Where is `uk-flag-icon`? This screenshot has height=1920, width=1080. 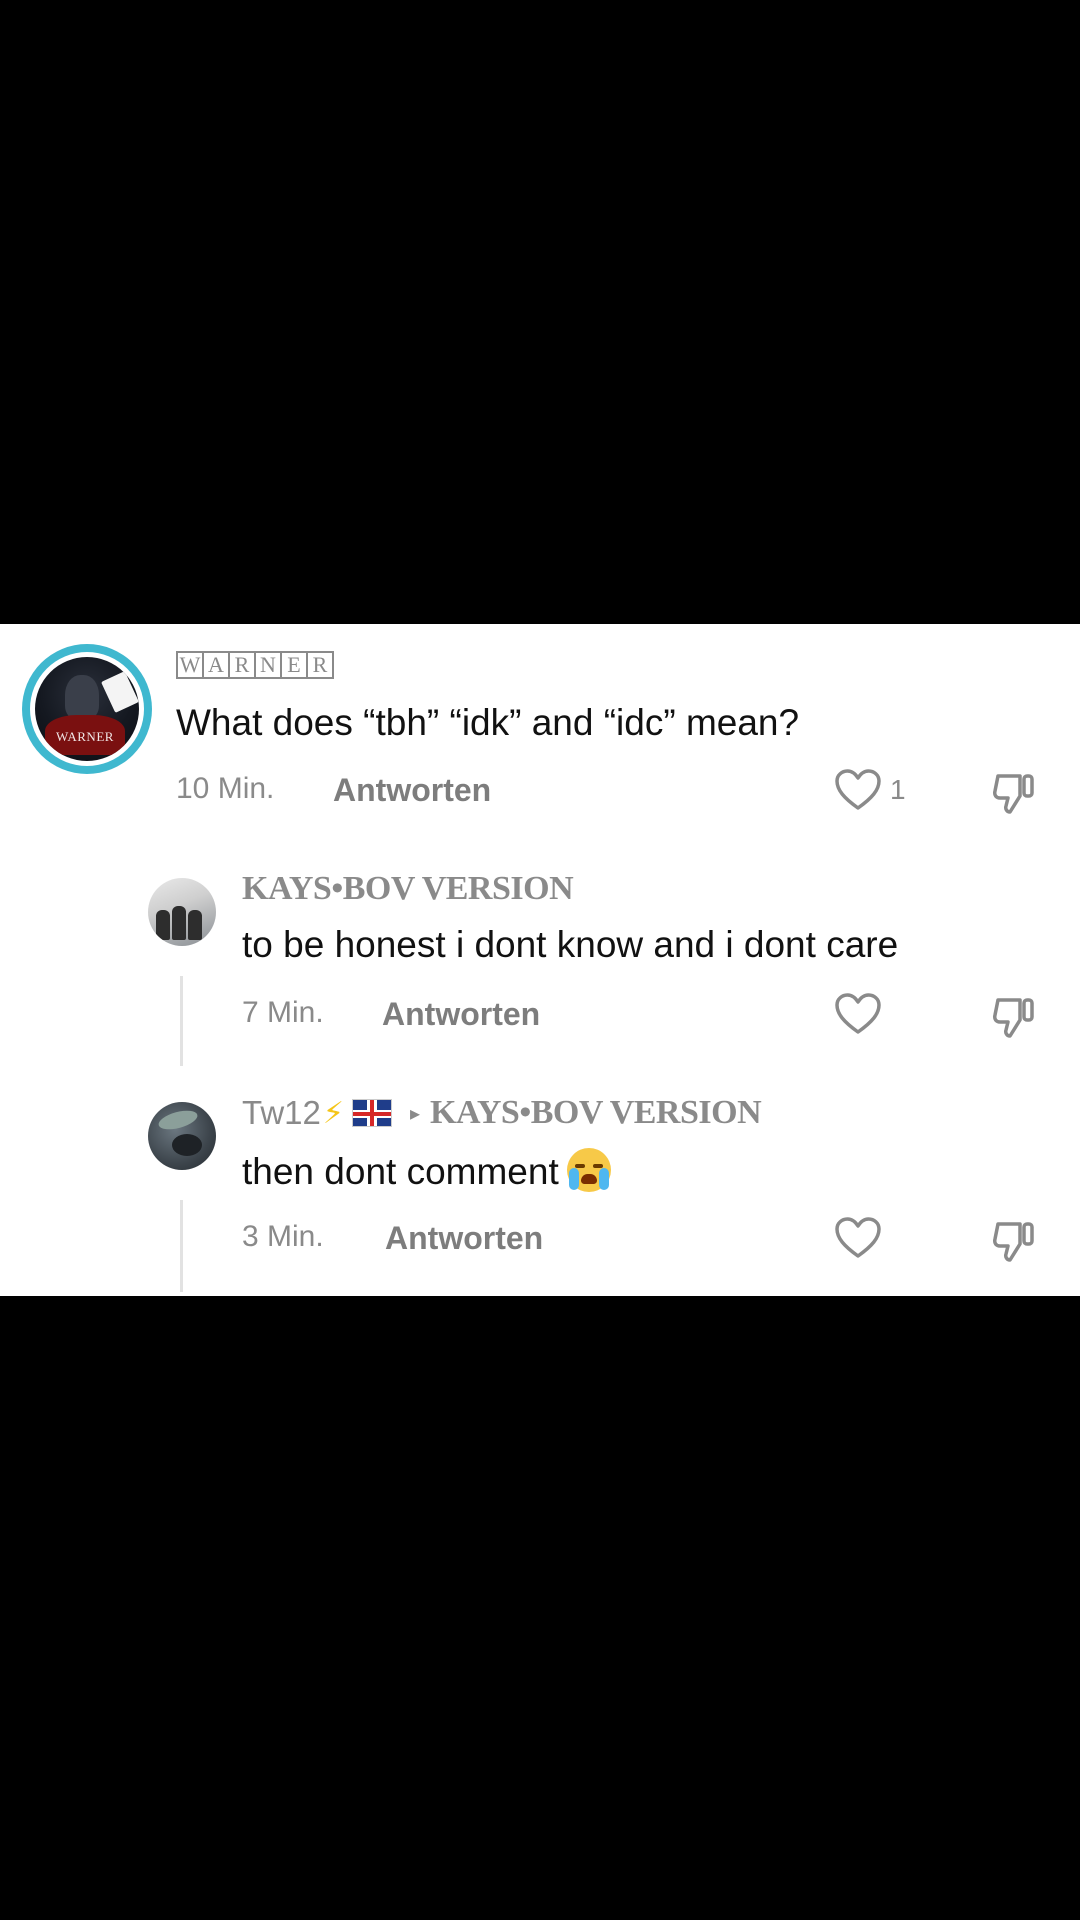
uk-flag-icon is located at coordinates (371, 1113).